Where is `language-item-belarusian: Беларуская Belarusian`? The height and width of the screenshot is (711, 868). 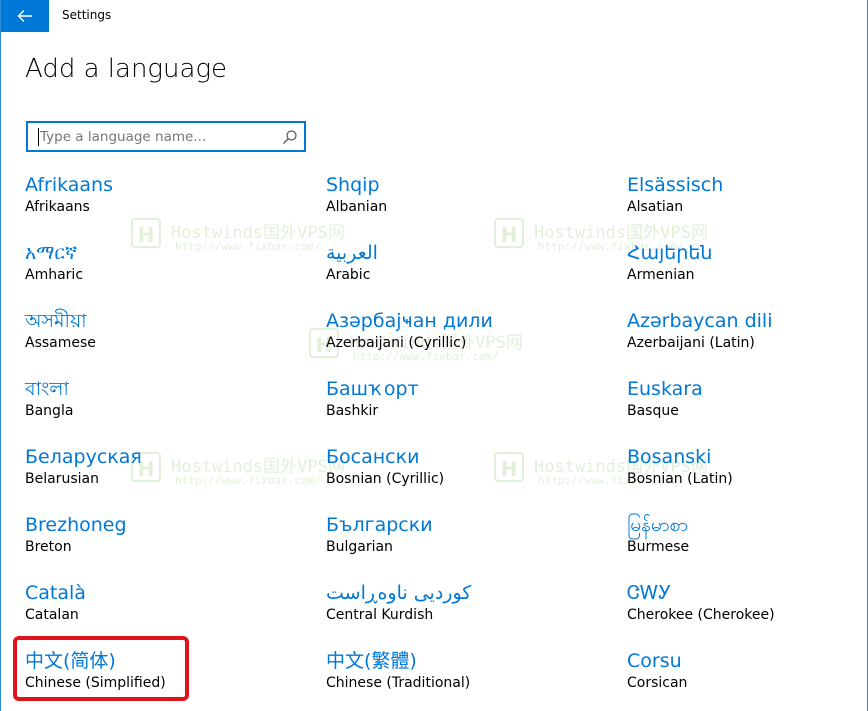 language-item-belarusian: Беларуская Belarusian is located at coordinates (83, 466).